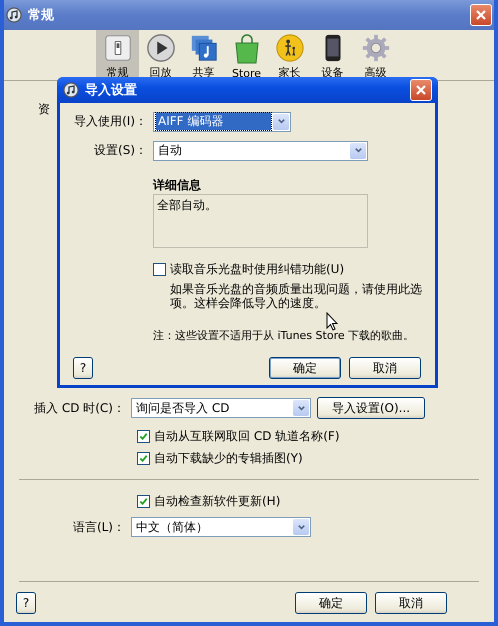 Image resolution: width=498 pixels, height=626 pixels. Describe the element at coordinates (120, 150) in the screenshot. I see `setting-label: 设置(S)：` at that location.